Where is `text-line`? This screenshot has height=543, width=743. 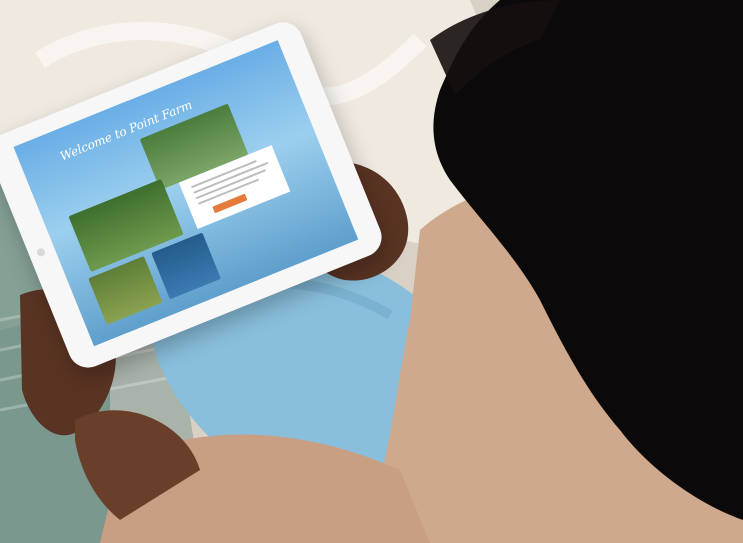
text-line is located at coordinates (230, 184).